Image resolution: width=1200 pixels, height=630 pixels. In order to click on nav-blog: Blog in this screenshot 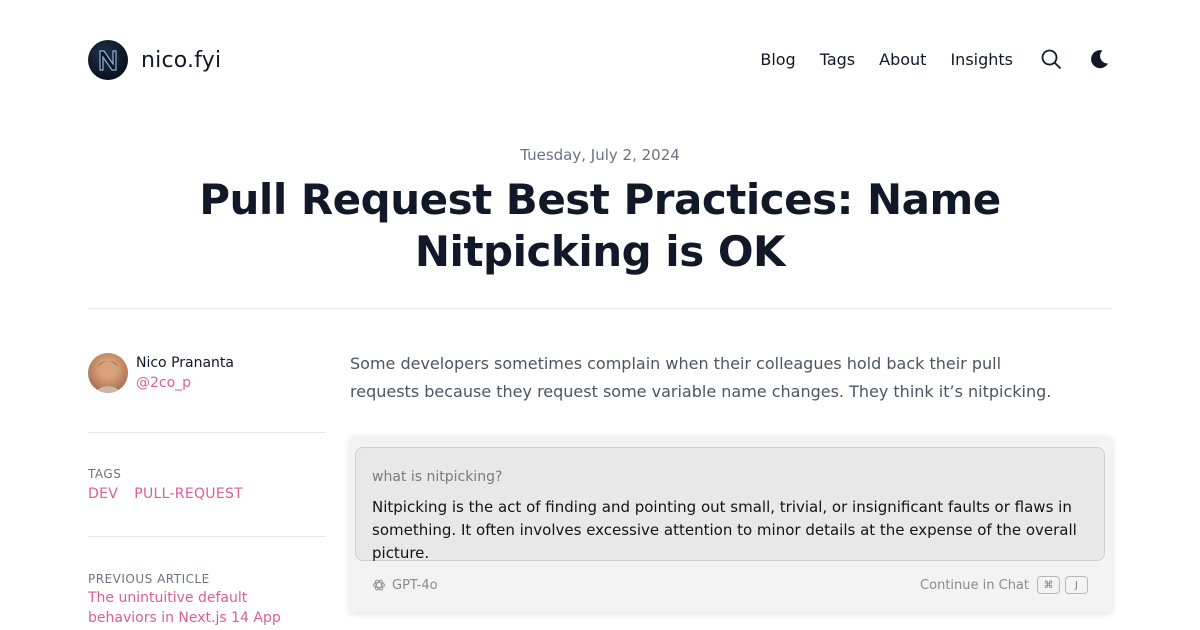, I will do `click(777, 59)`.